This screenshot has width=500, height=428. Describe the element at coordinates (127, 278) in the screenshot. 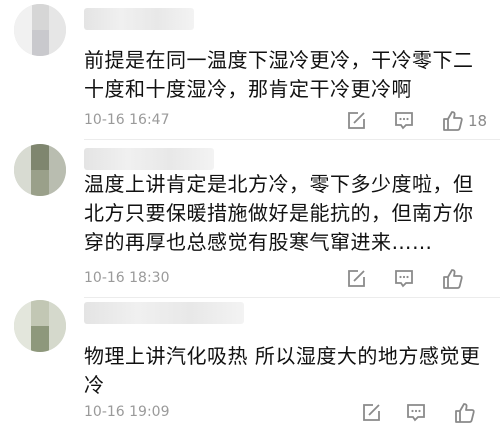

I see `comment-time: 10-16 18:30` at that location.